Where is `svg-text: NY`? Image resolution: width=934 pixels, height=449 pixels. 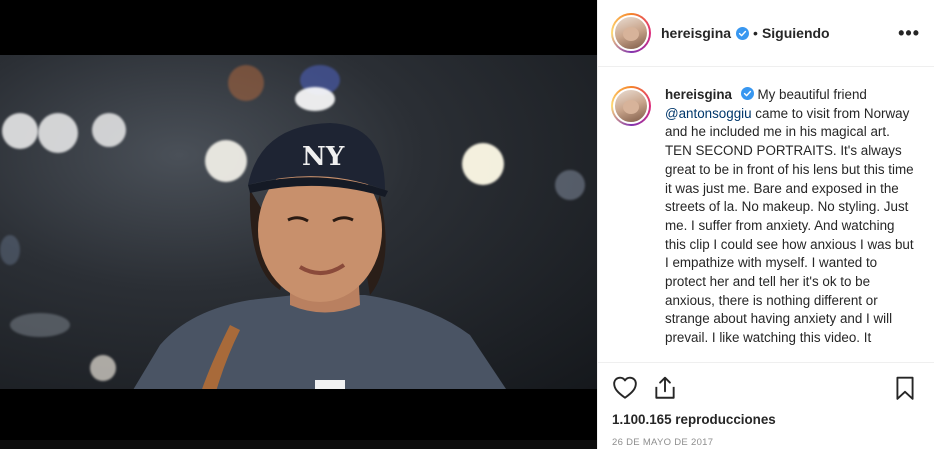
svg-text: NY is located at coordinates (323, 157).